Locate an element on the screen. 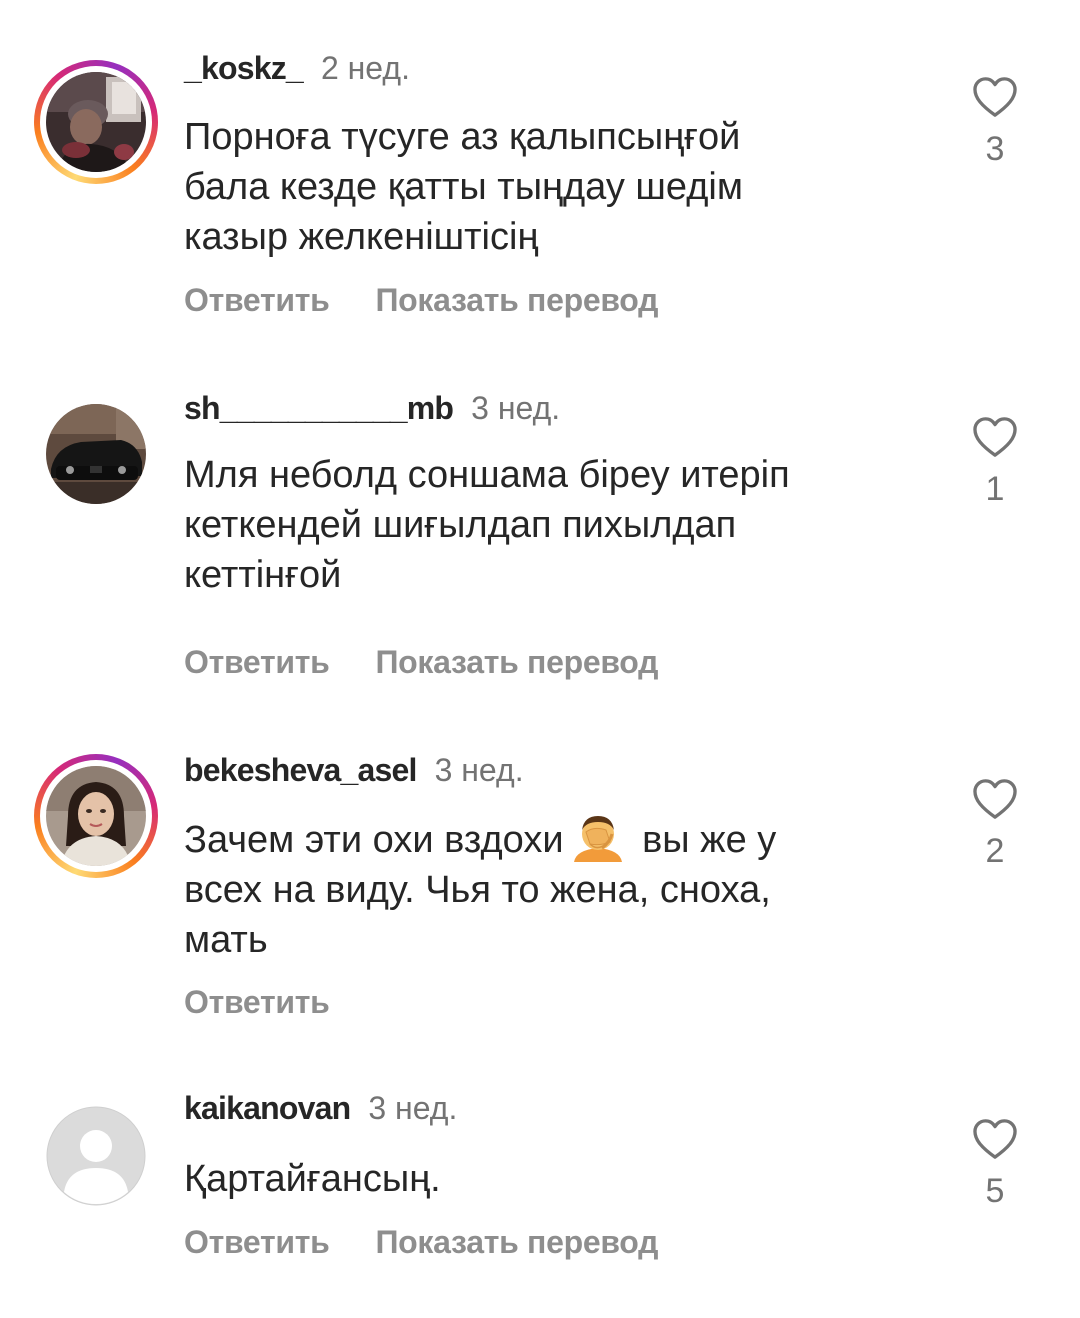  like-count: 3 is located at coordinates (995, 149).